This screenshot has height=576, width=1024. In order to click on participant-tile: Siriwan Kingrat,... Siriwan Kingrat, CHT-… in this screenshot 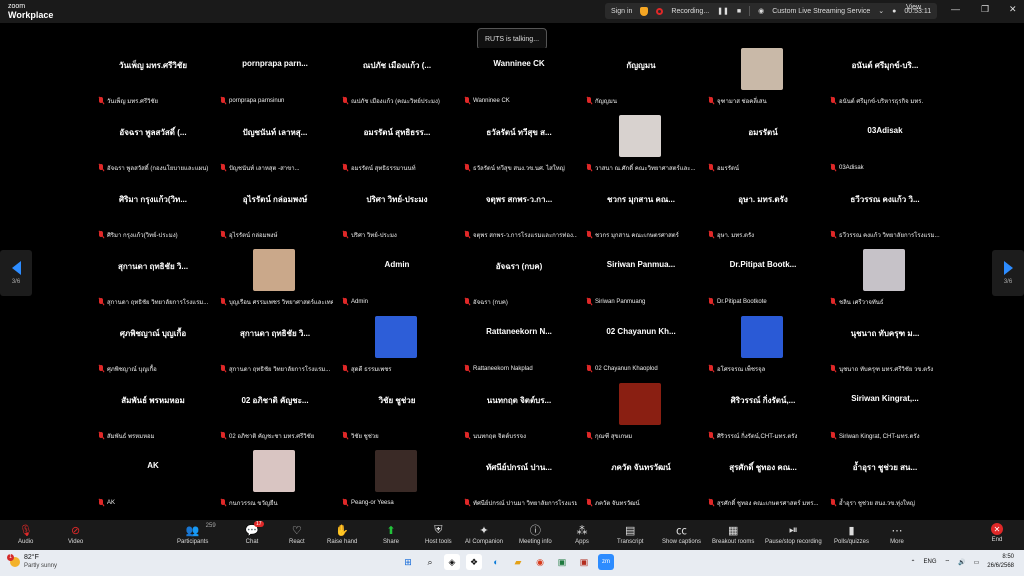, I will do `click(885, 413)`.